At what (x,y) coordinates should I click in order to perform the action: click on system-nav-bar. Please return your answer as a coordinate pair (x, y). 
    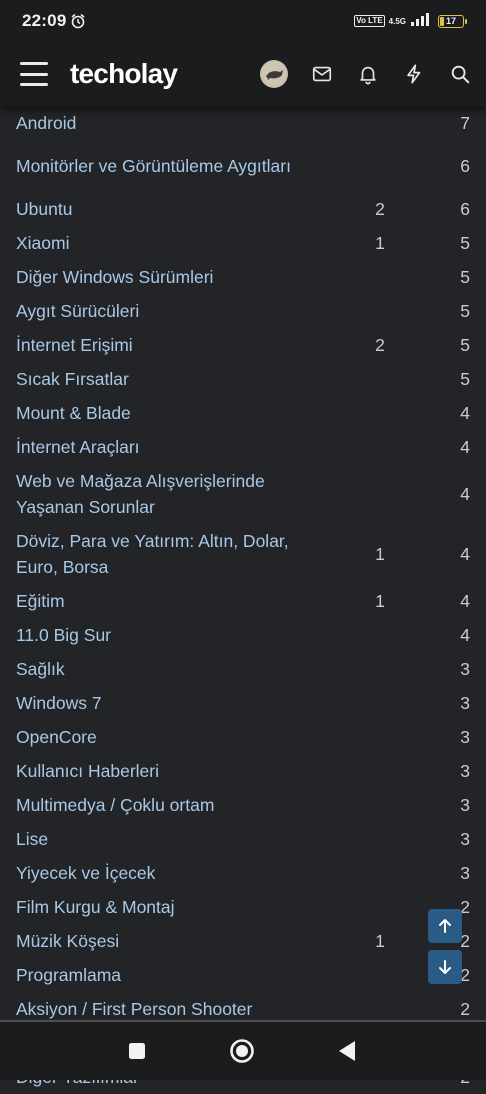
    Looking at the image, I should click on (243, 1051).